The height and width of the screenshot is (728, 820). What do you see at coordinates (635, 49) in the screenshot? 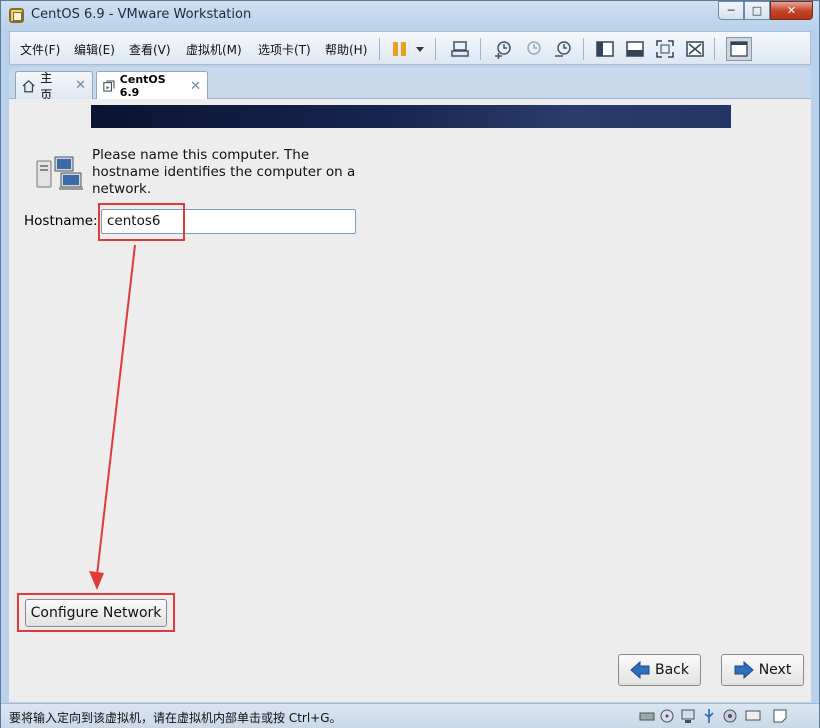
I see `unity-icon` at bounding box center [635, 49].